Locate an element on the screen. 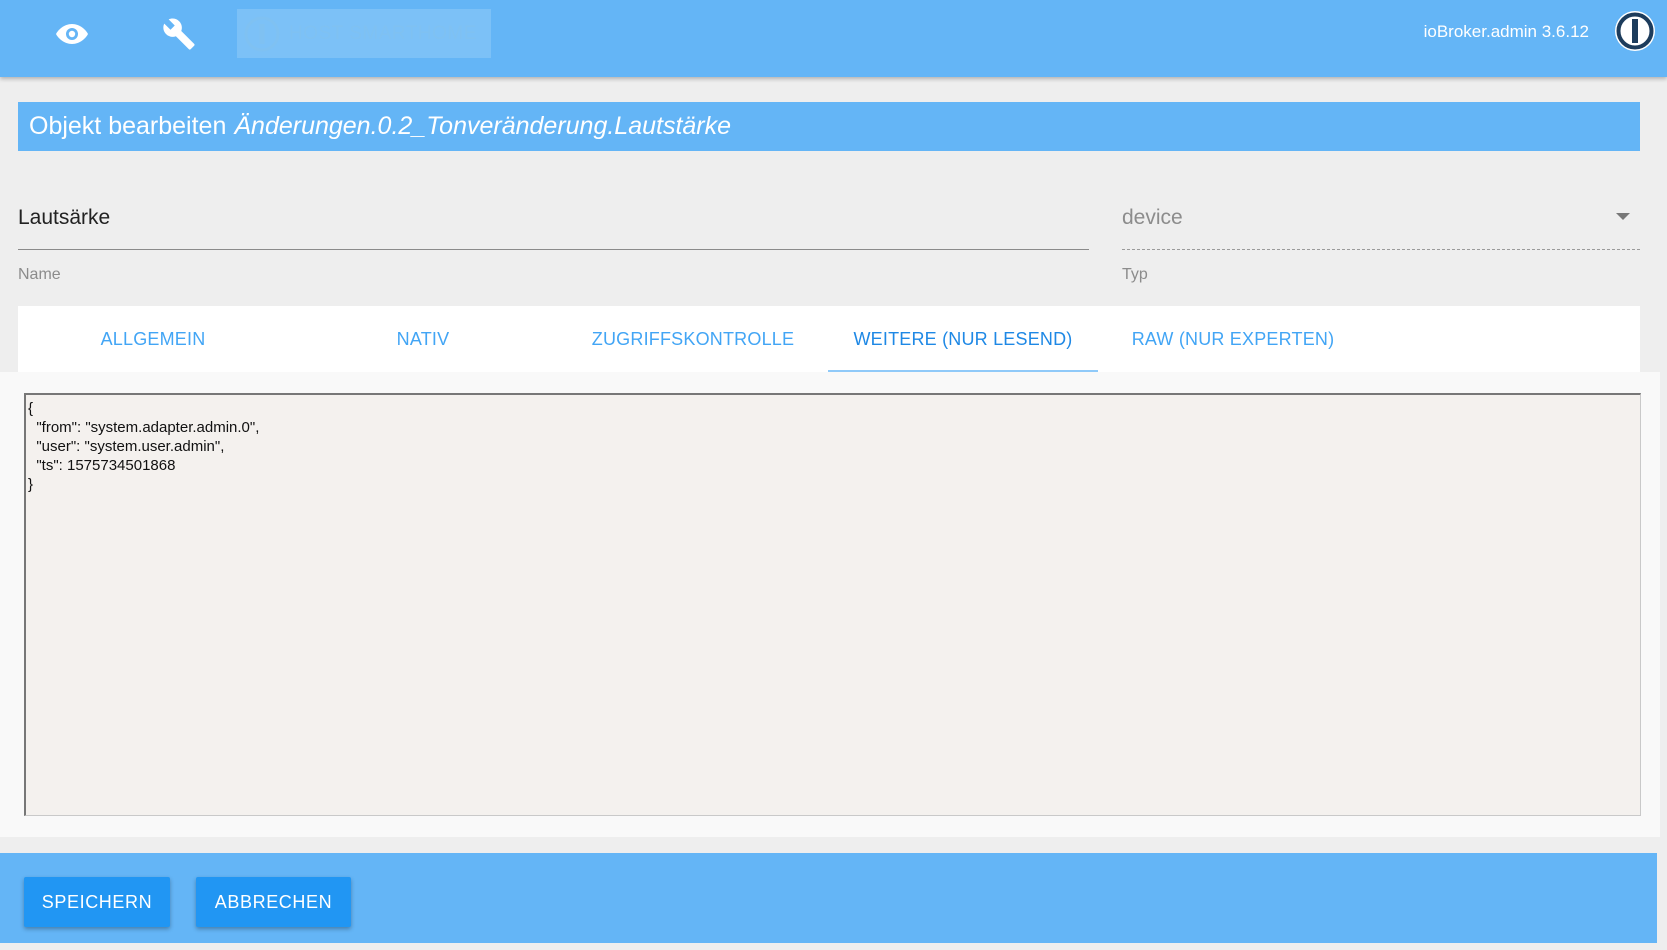  host-selector: HOST SMARTHOME is located at coordinates (364, 33).